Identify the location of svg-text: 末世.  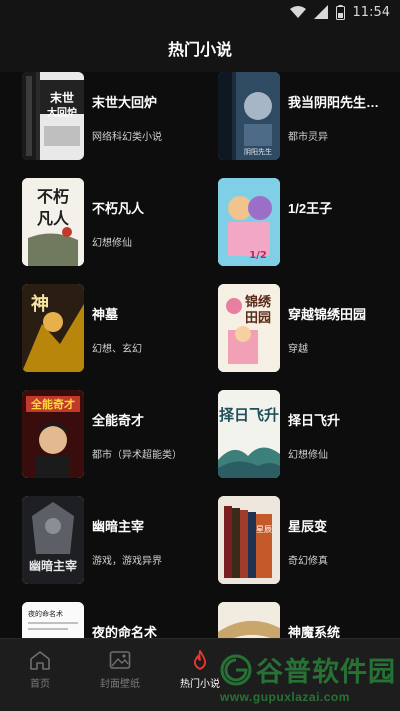
(62, 97).